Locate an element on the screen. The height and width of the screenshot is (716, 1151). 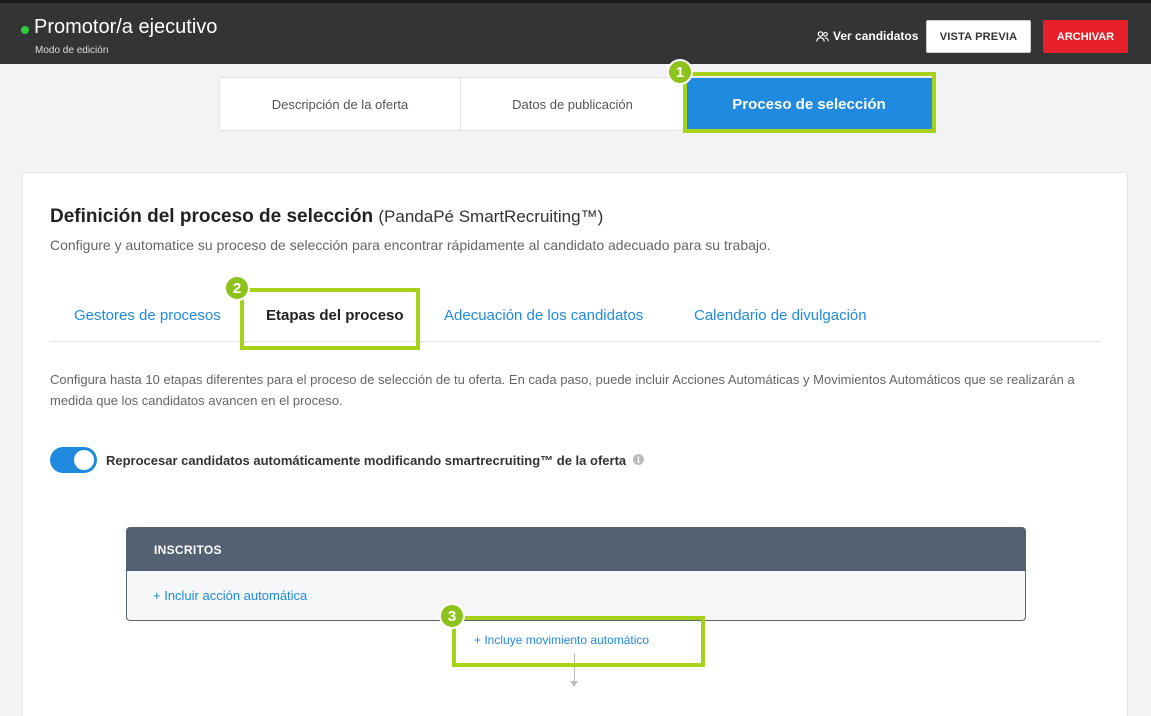
subtab-process-managers: Gestores de procesos is located at coordinates (147, 315).